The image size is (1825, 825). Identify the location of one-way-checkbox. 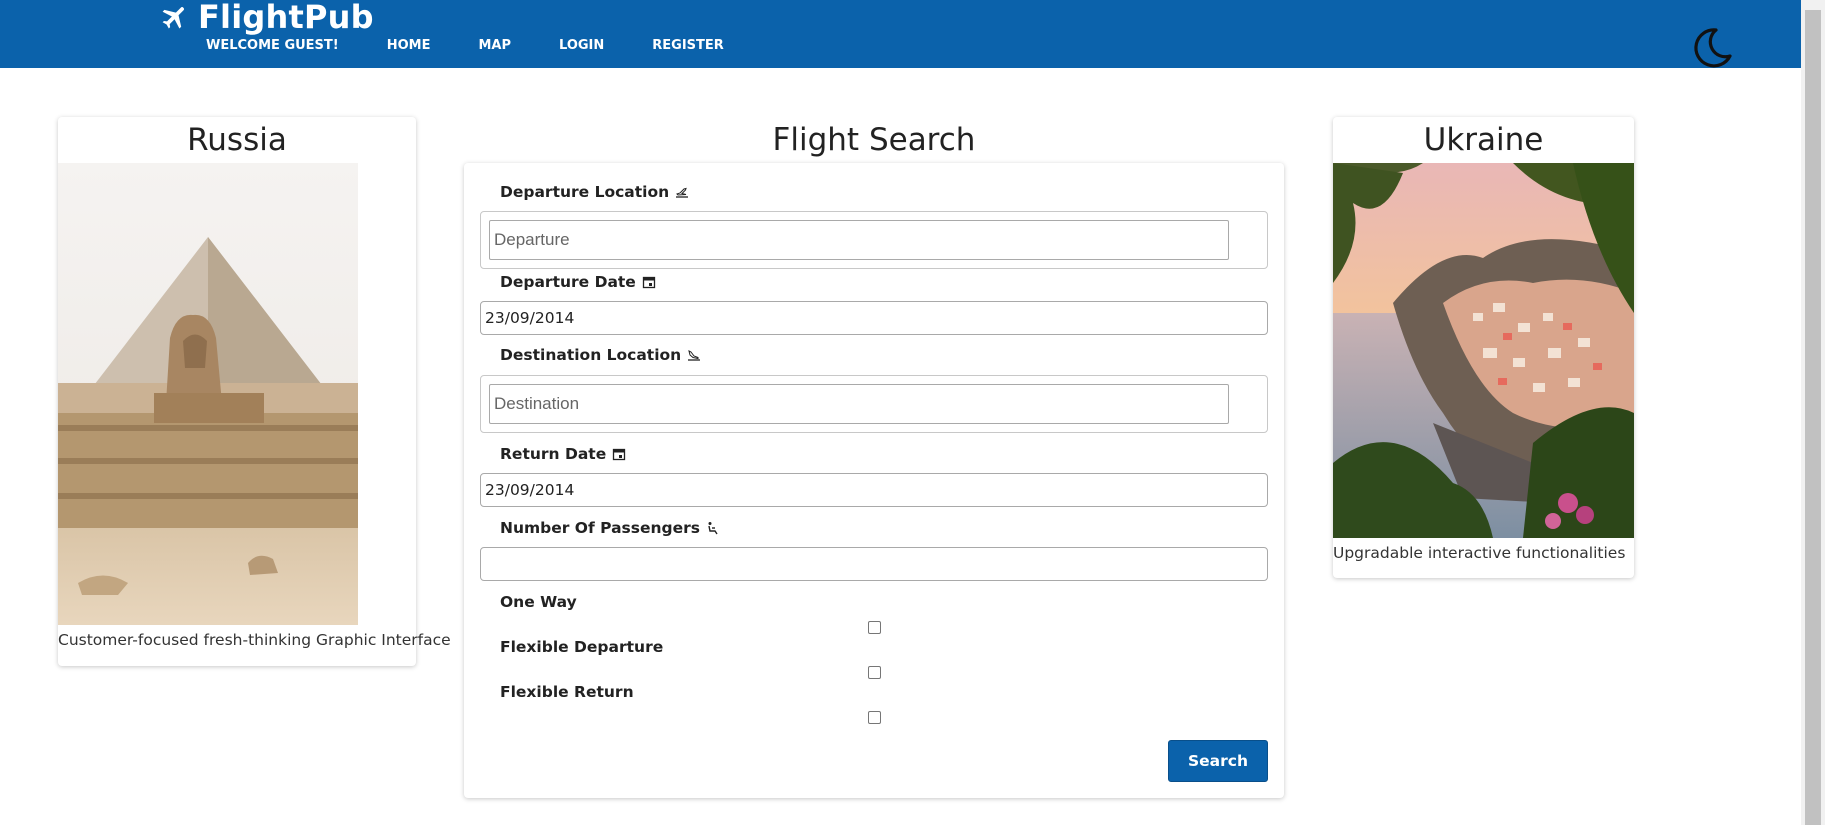
(874, 627).